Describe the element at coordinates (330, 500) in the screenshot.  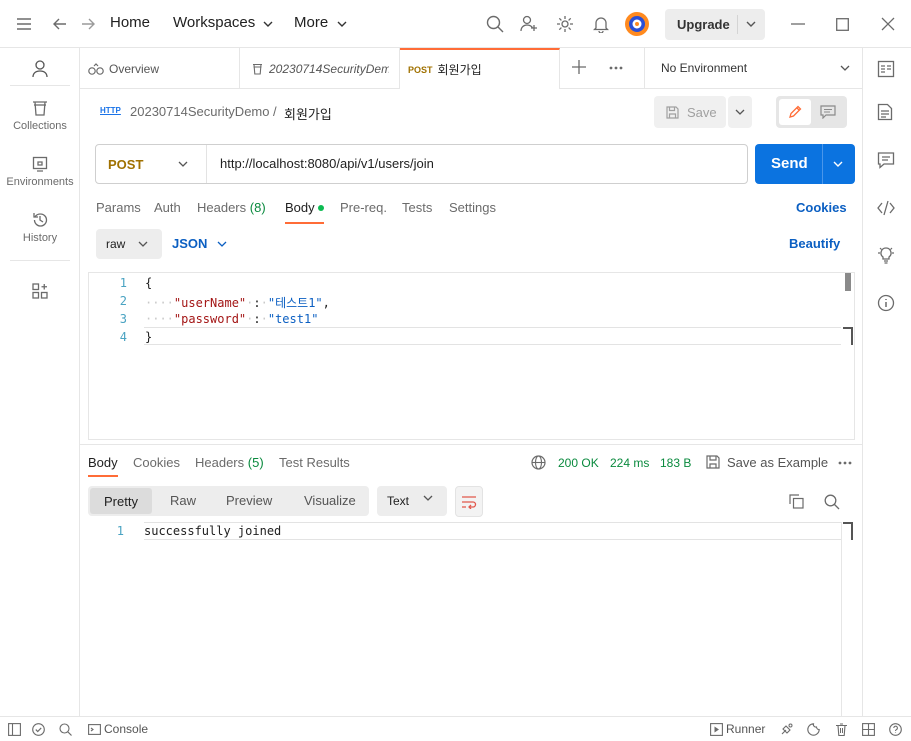
I see `view-visualize-button: Visualize` at that location.